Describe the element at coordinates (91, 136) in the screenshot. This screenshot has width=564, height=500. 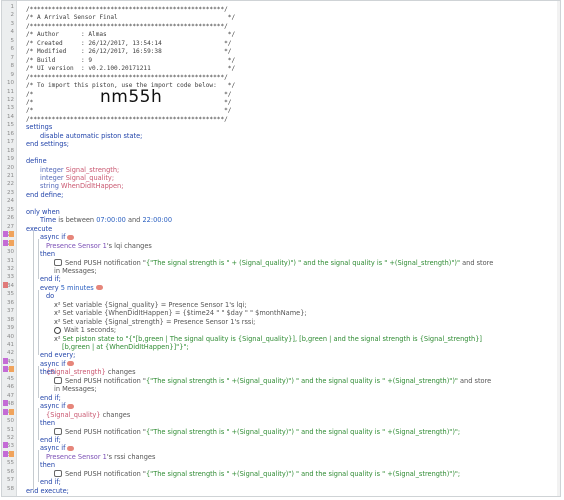
I see `code-text: disable automatic piston state;` at that location.